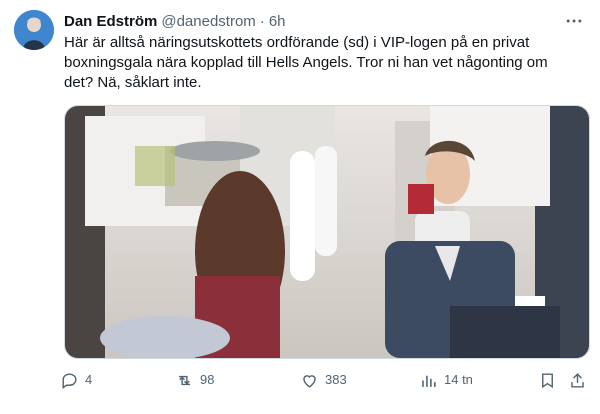 The image size is (600, 414). What do you see at coordinates (194, 380) in the screenshot?
I see `retweet-button: 98` at bounding box center [194, 380].